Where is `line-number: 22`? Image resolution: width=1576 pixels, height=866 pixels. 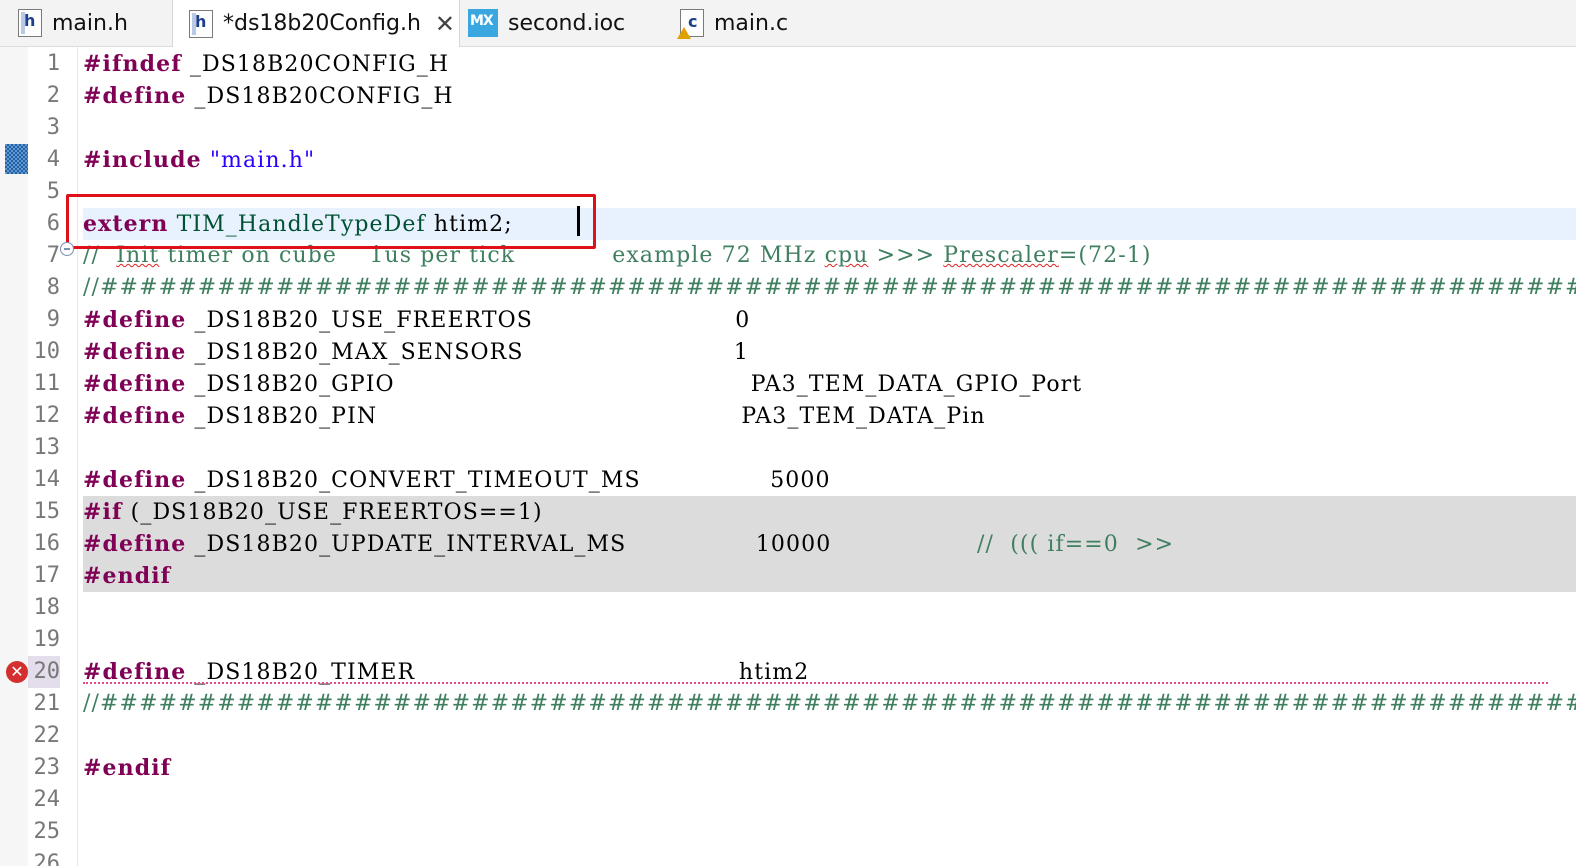 line-number: 22 is located at coordinates (47, 735).